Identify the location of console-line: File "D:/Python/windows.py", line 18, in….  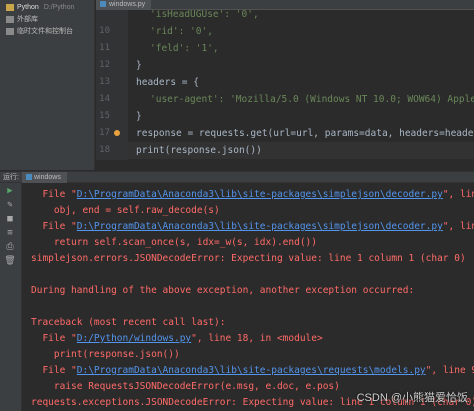
(177, 339).